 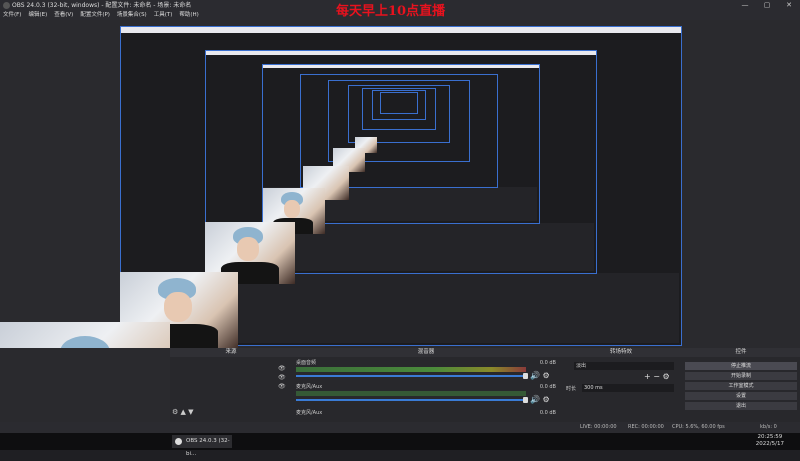 I want to click on mixer-channel: 桌面音频 0.0 dB 🔊 ⚙, so click(x=426, y=371).